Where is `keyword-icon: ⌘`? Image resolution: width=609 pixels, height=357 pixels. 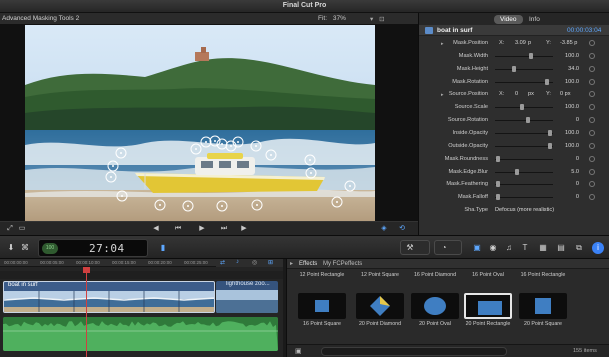 keyword-icon: ⌘ is located at coordinates (25, 247).